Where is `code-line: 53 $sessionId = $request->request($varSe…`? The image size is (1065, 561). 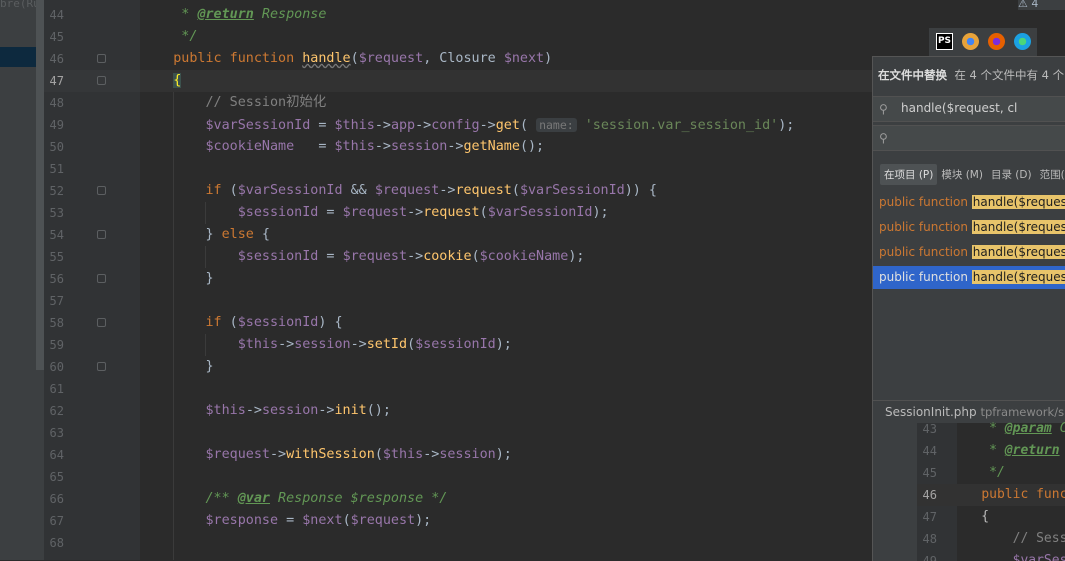
code-line: 53 $sessionId = $request->request($varSe… is located at coordinates (459, 213).